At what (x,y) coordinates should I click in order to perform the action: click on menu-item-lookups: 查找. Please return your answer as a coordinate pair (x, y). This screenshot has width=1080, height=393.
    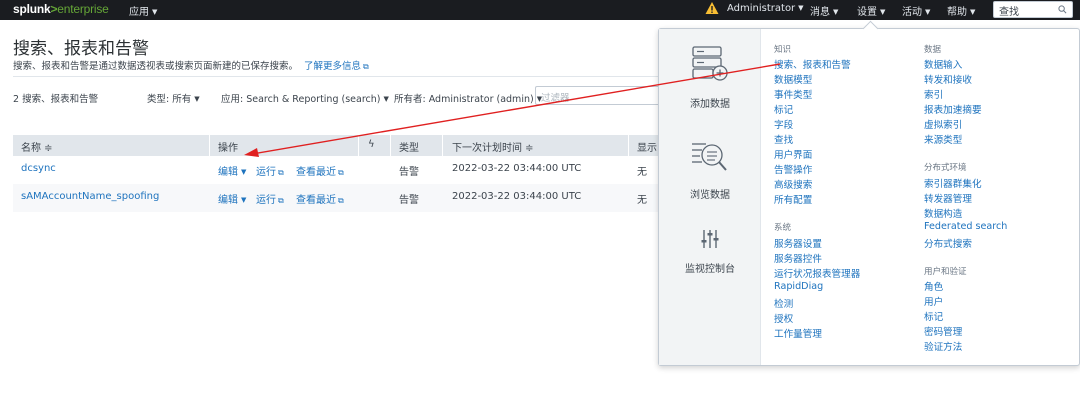
    Looking at the image, I should click on (783, 139).